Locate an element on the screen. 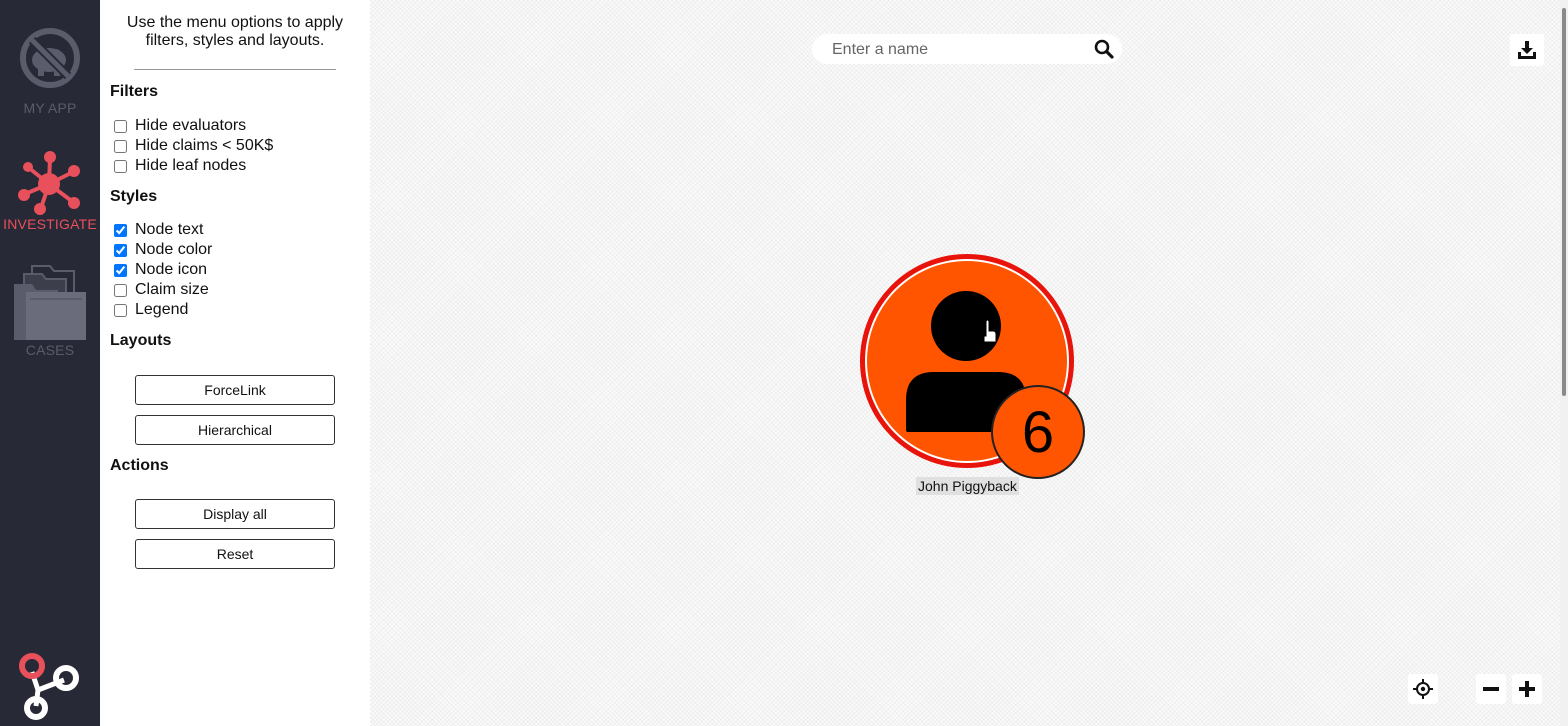 This screenshot has width=1568, height=726. filter-hide-leaf-nodes: Hide leaf nodes is located at coordinates (179, 166).